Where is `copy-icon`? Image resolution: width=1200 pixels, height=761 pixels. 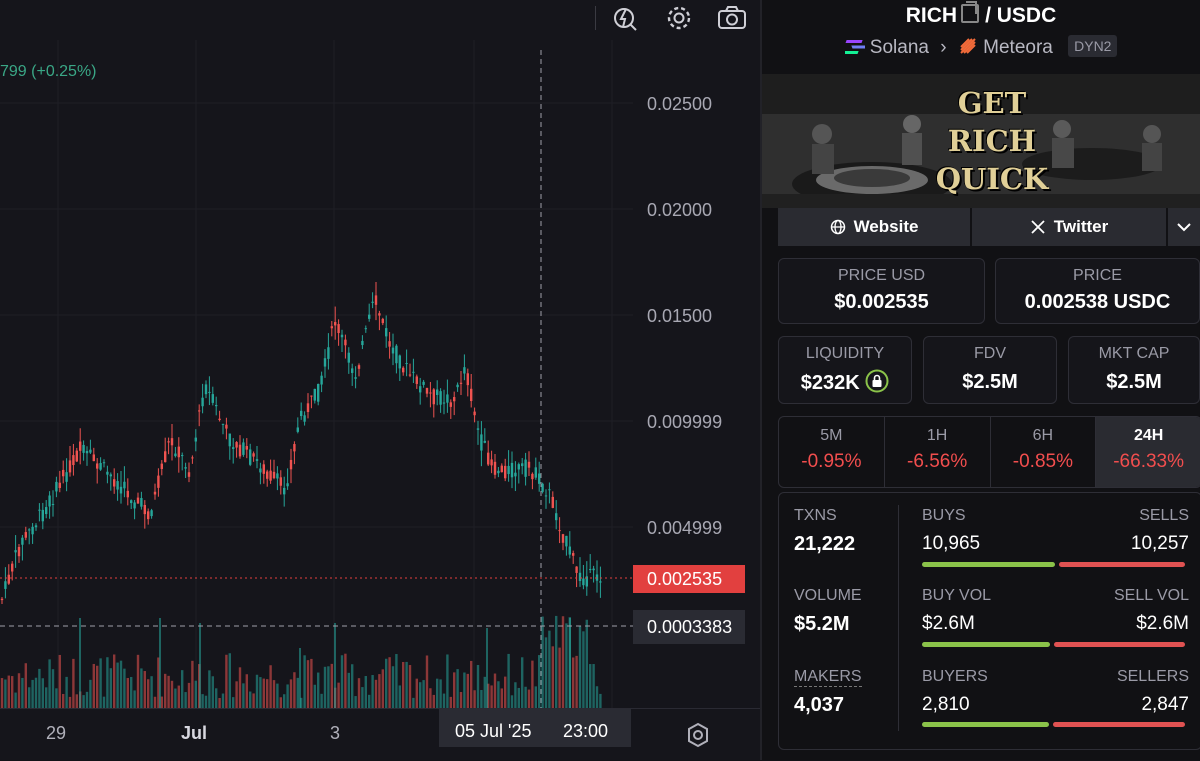
copy-icon is located at coordinates (970, 12).